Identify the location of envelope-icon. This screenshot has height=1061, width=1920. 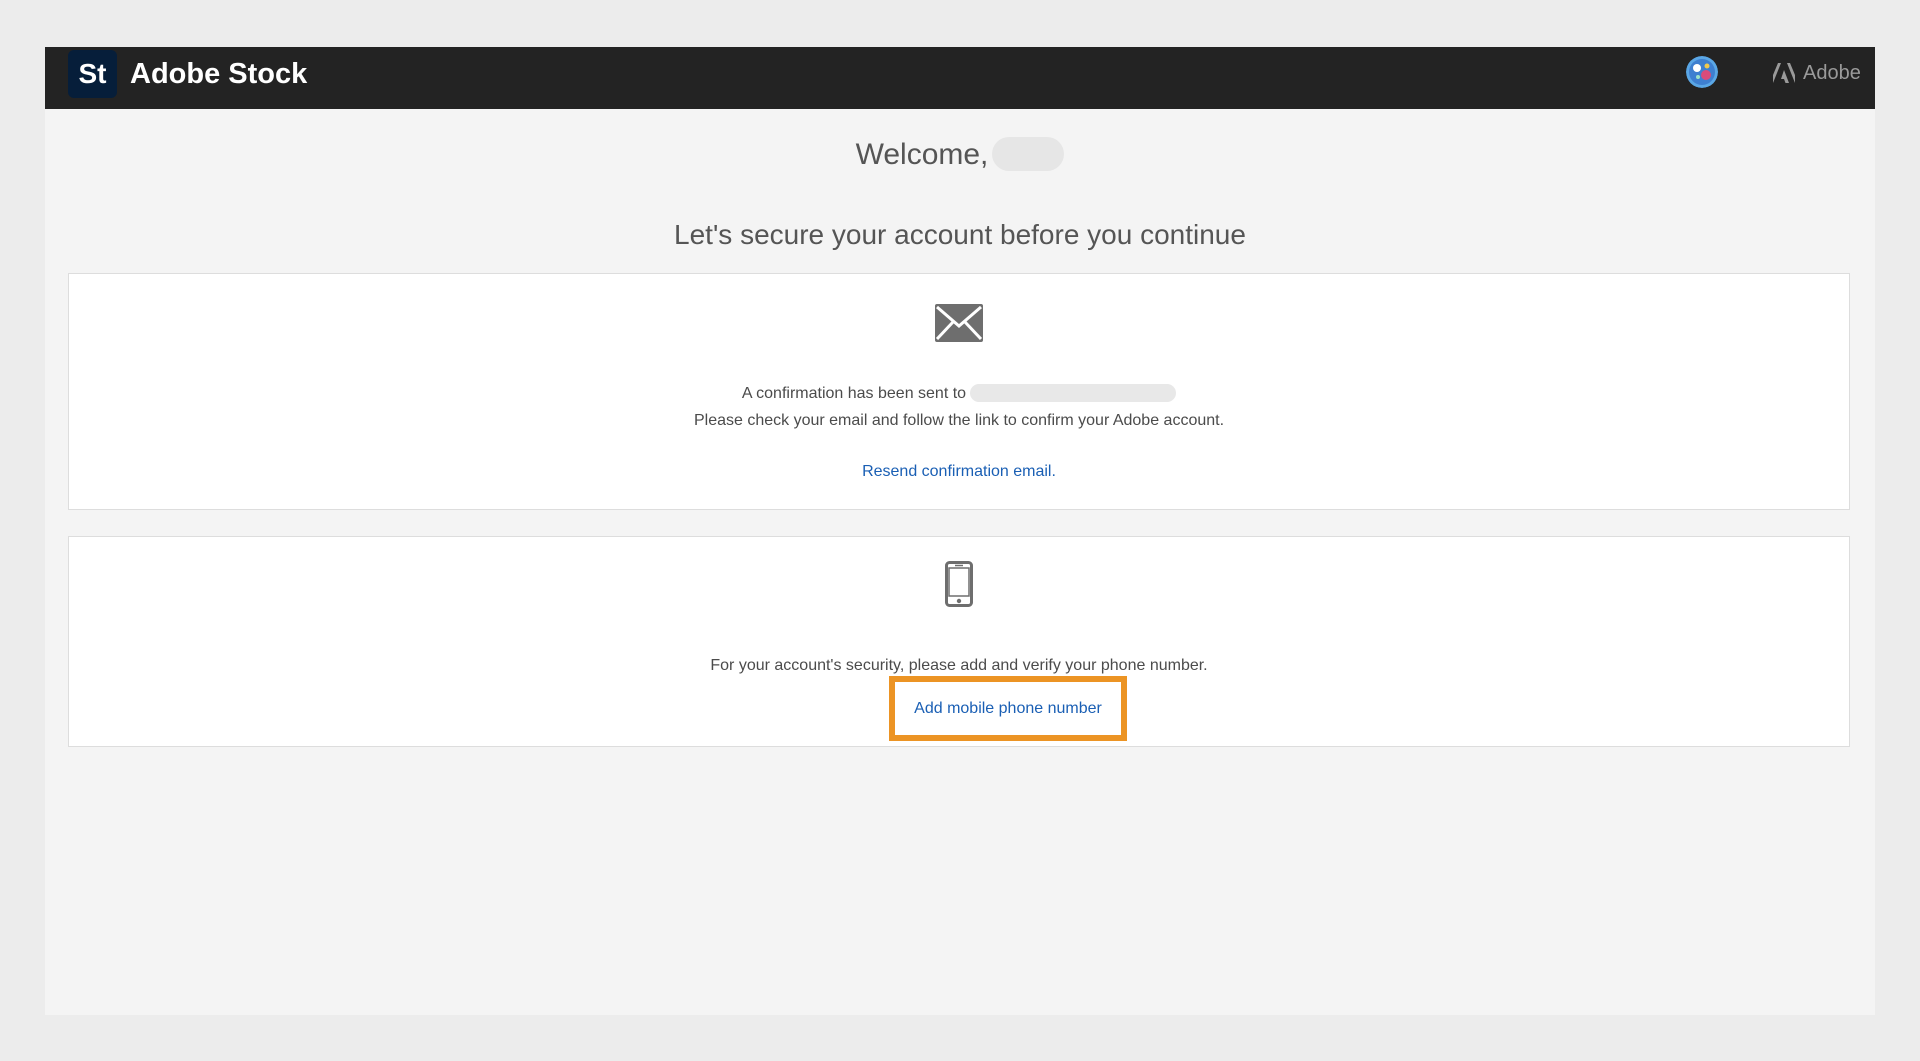
(959, 325).